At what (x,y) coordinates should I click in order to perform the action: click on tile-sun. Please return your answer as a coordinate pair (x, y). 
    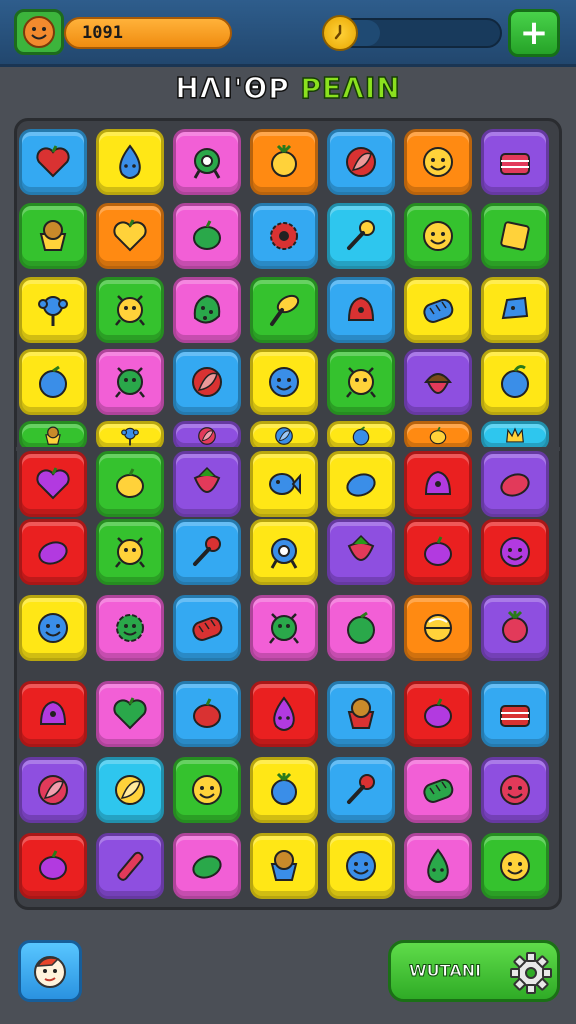
    Looking at the image, I should click on (130, 628).